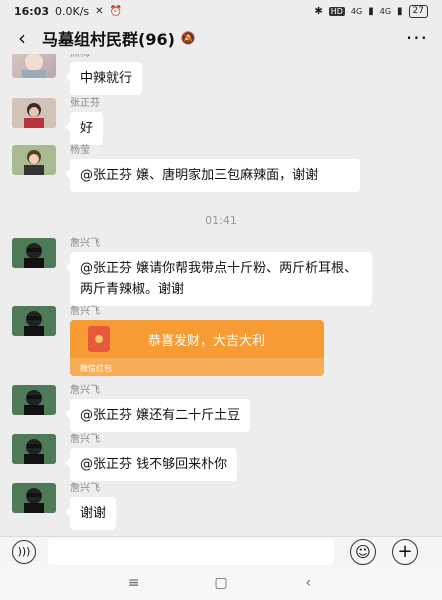  I want to click on status-time: 16:03, so click(32, 11).